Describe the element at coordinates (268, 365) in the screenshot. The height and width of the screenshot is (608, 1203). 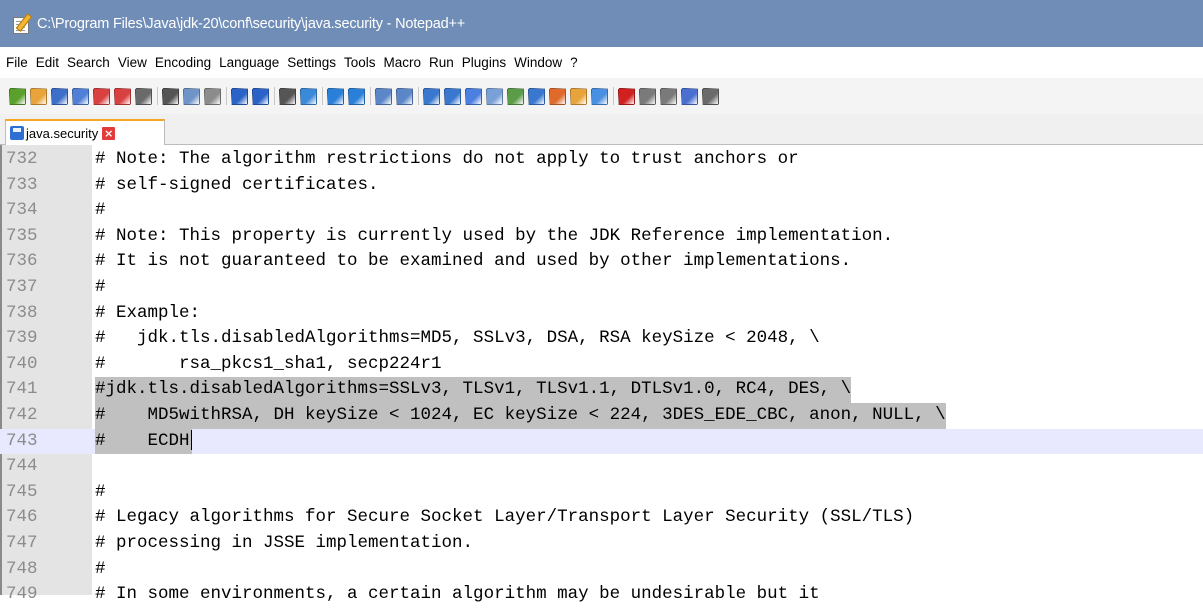
I see `line-text: # rsa_pkcs1_sha1, secp224r1` at that location.